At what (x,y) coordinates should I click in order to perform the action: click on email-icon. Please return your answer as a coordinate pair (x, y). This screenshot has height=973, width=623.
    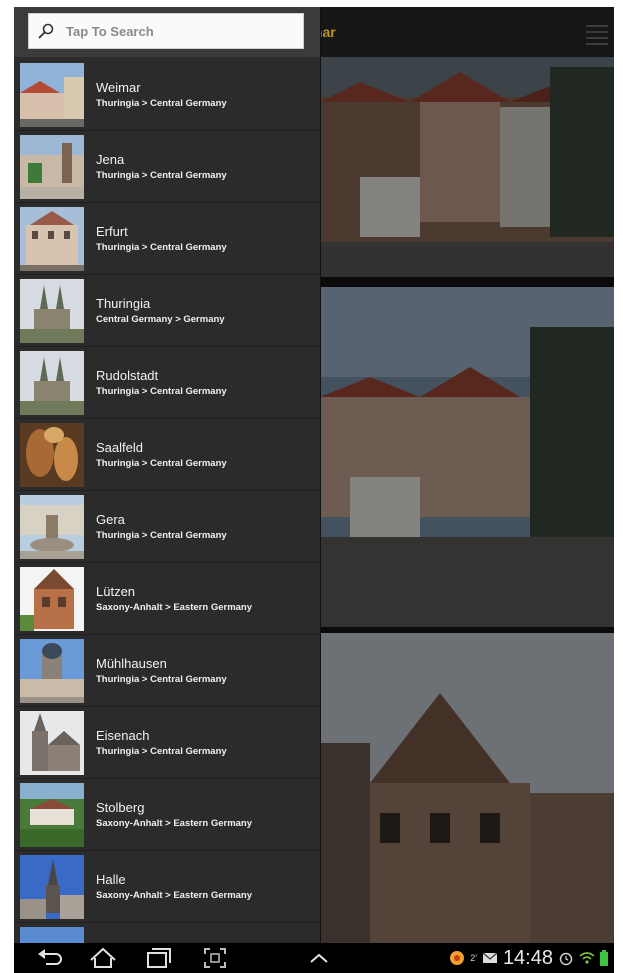
    Looking at the image, I should click on (490, 957).